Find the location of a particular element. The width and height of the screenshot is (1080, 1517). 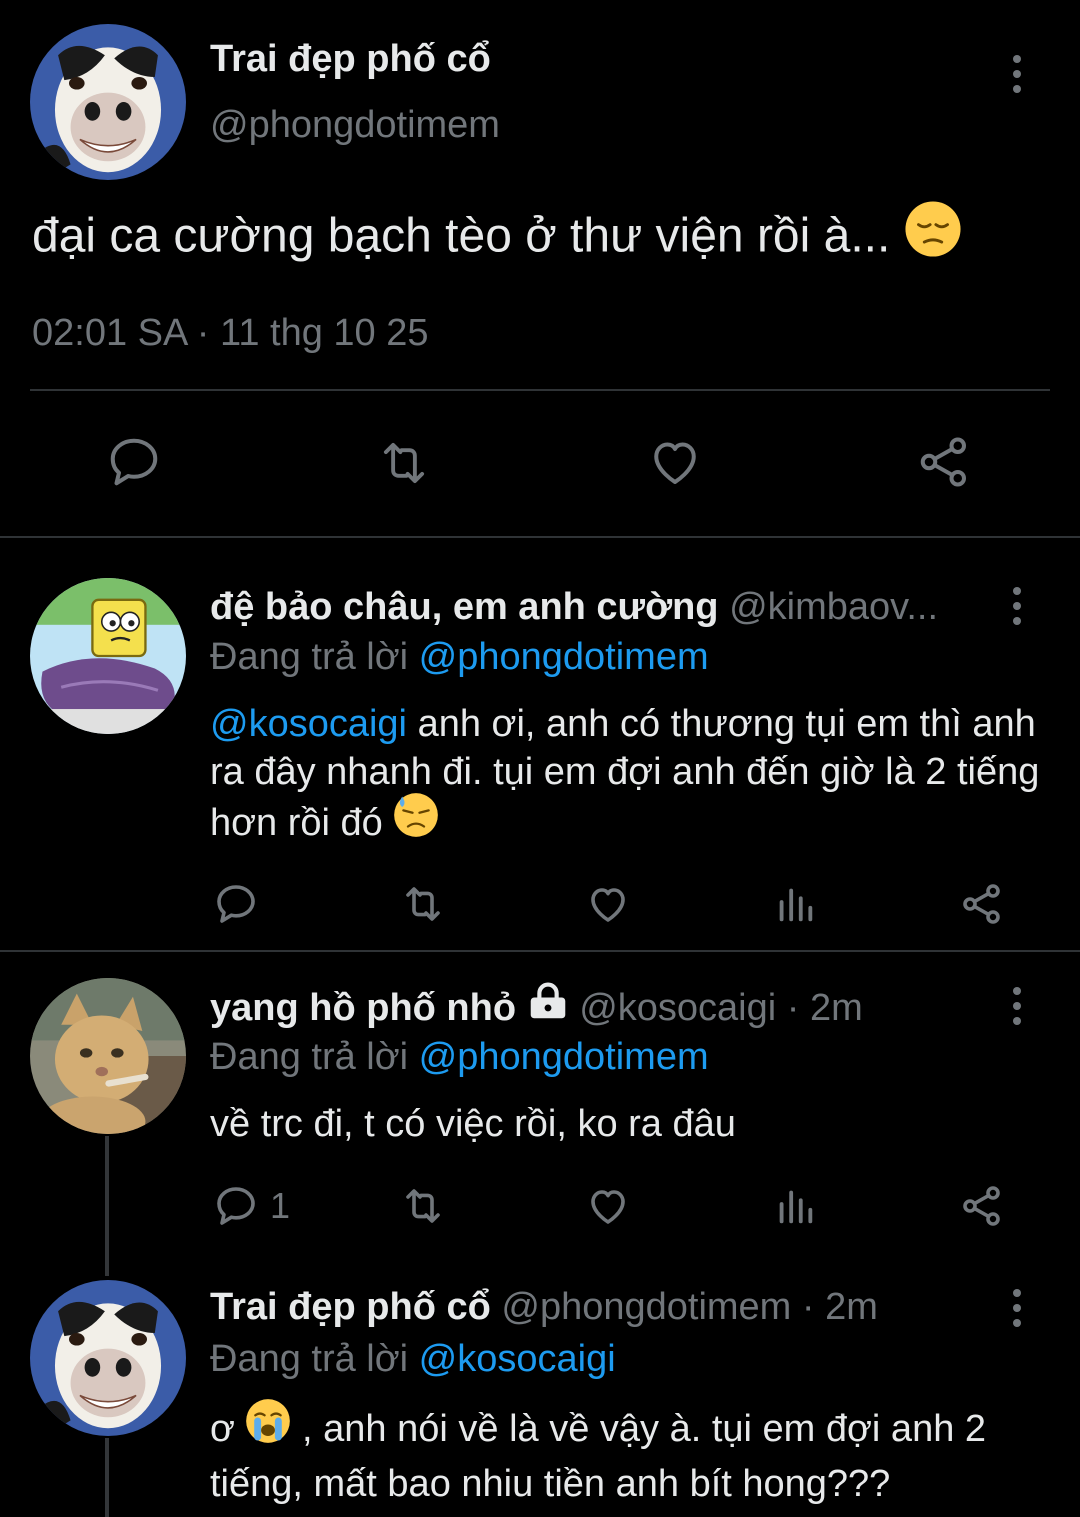

reply-header: Trai đẹp phố cổ @phongdotimem · 2m is located at coordinates (544, 1307).